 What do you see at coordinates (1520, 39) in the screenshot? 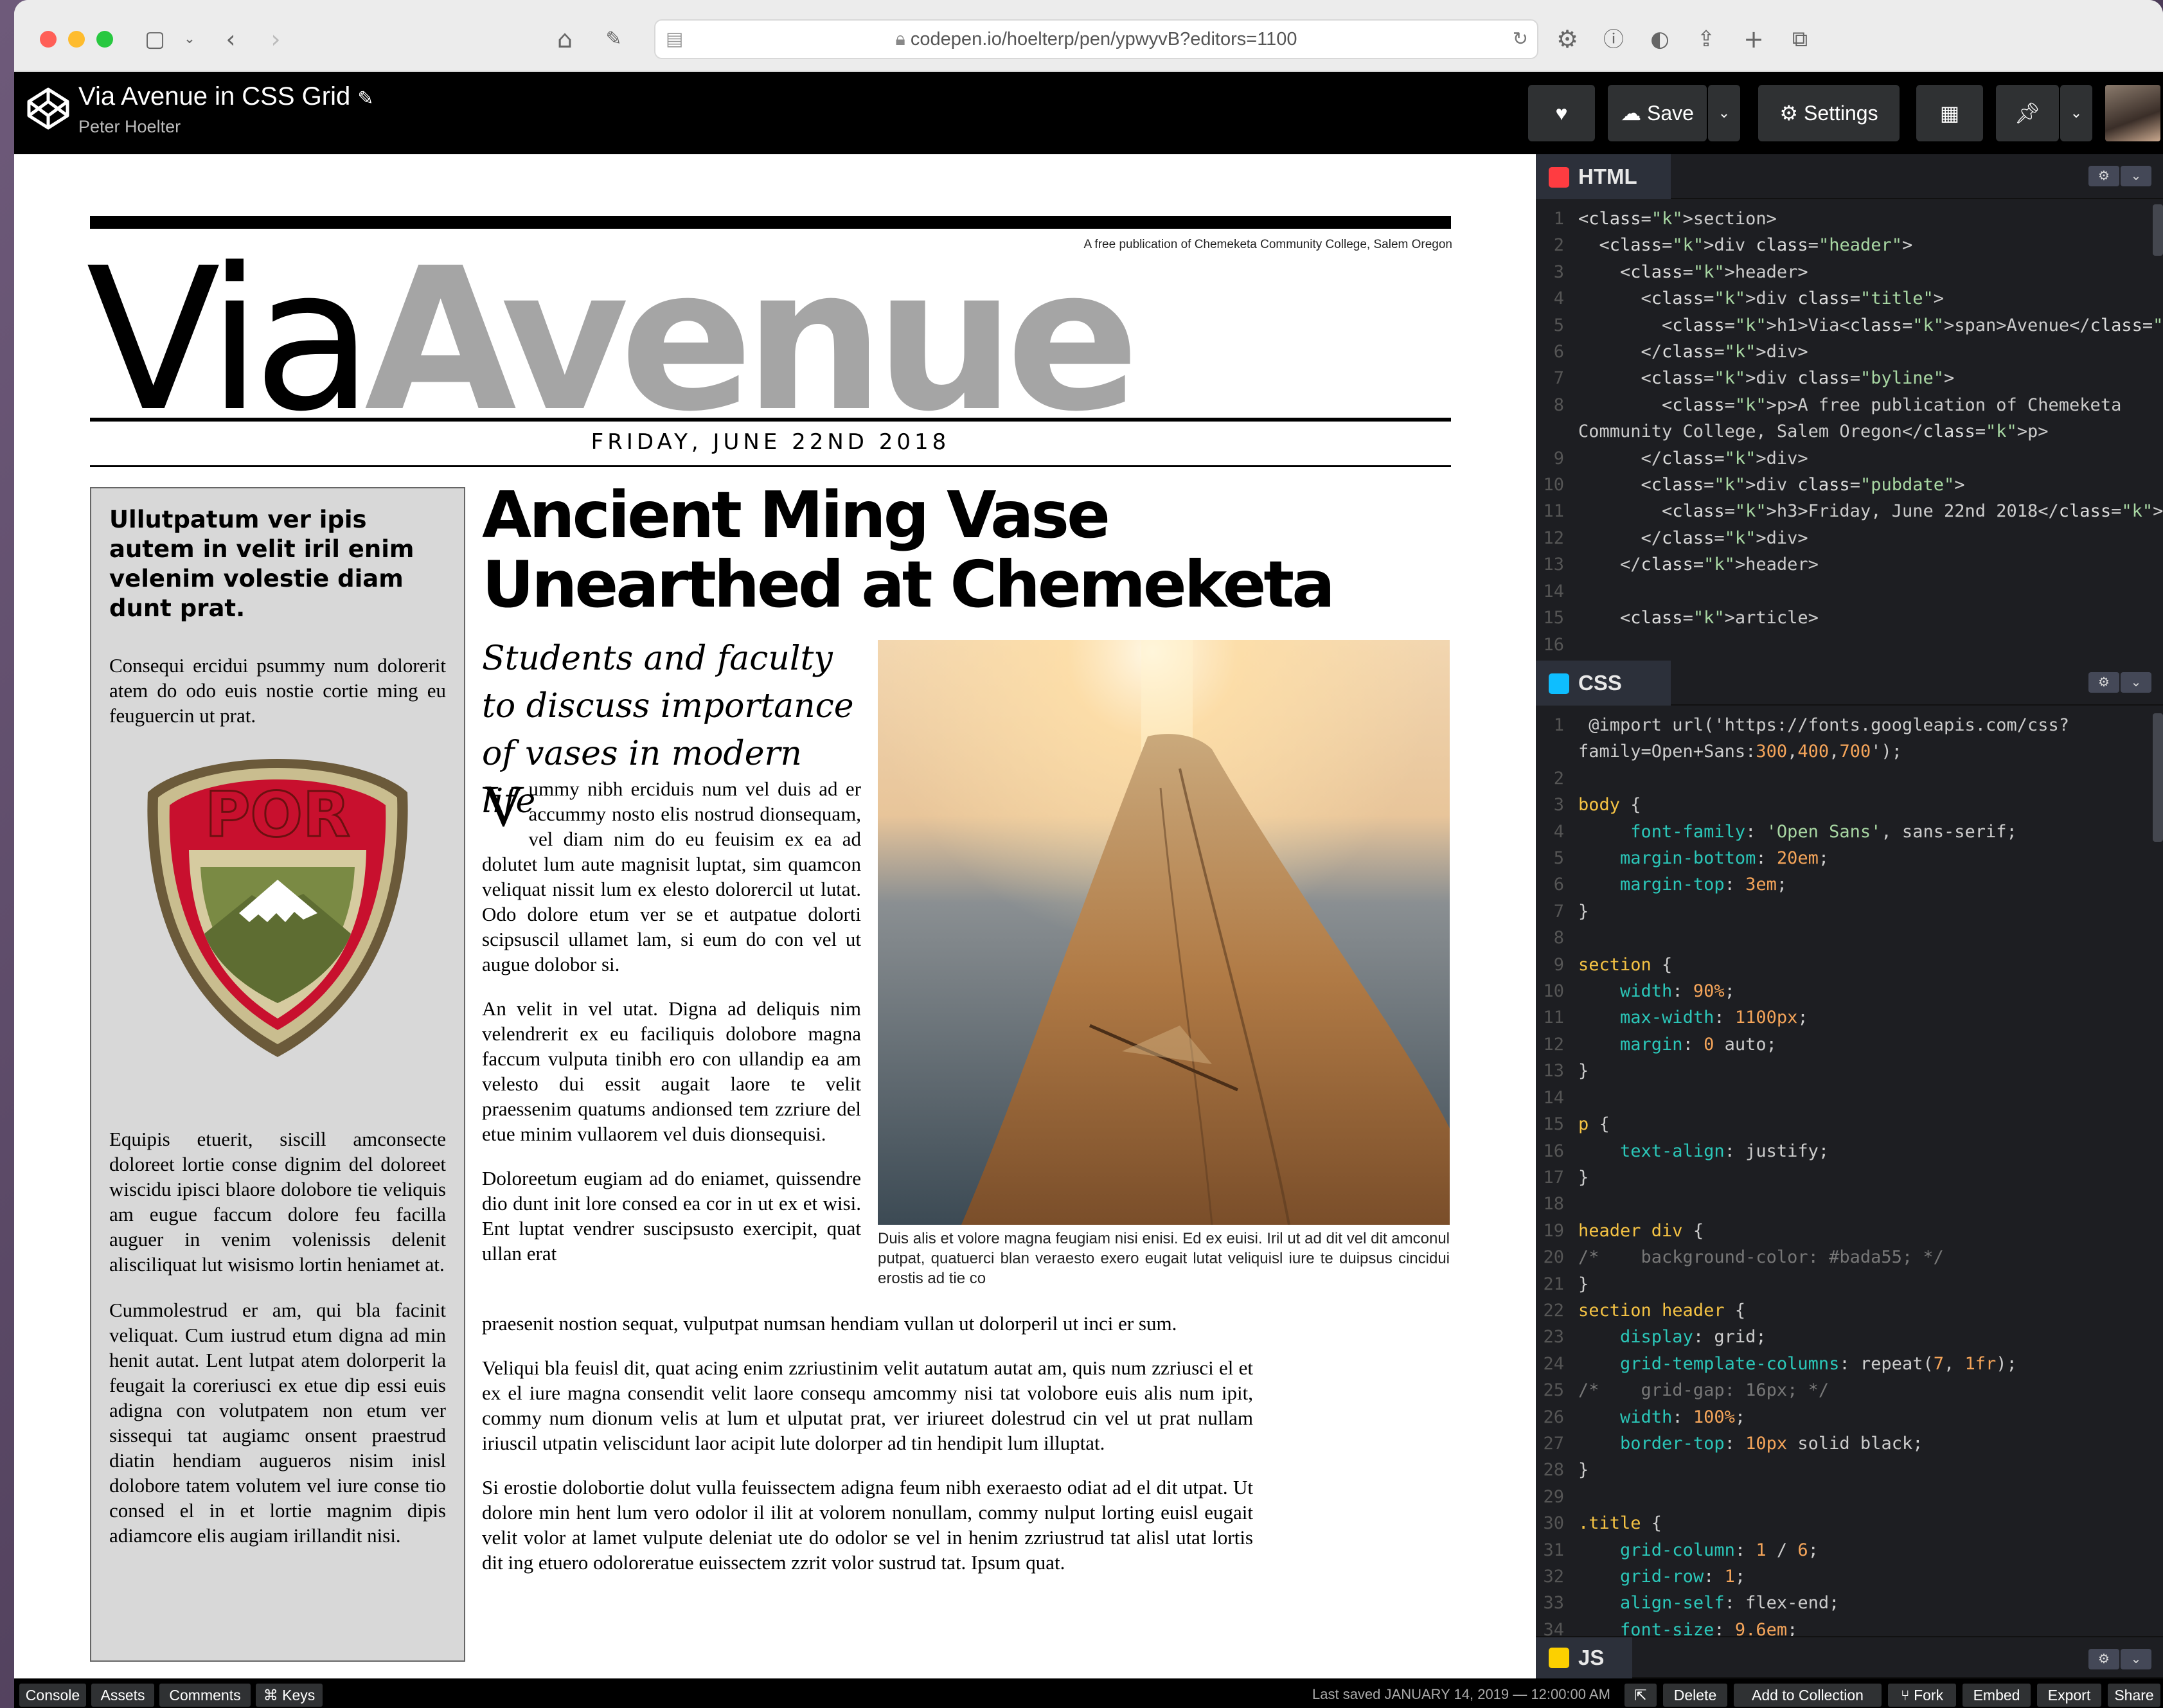
I see `reload-icon: ↻` at bounding box center [1520, 39].